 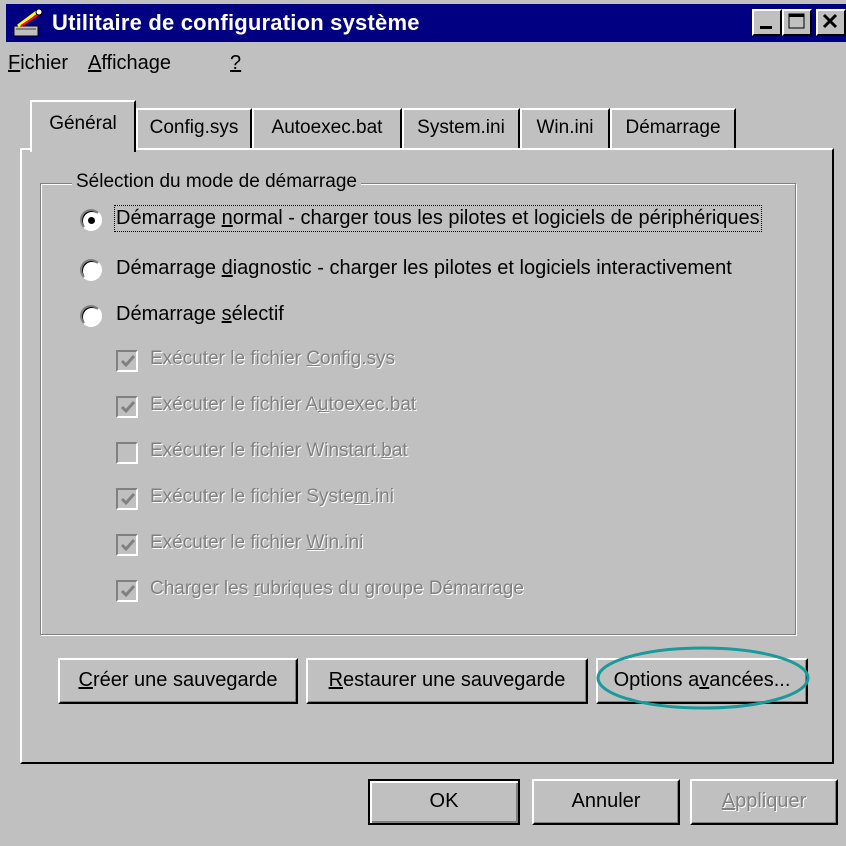 What do you see at coordinates (200, 314) in the screenshot?
I see `radio-label: Démarrage sélectif` at bounding box center [200, 314].